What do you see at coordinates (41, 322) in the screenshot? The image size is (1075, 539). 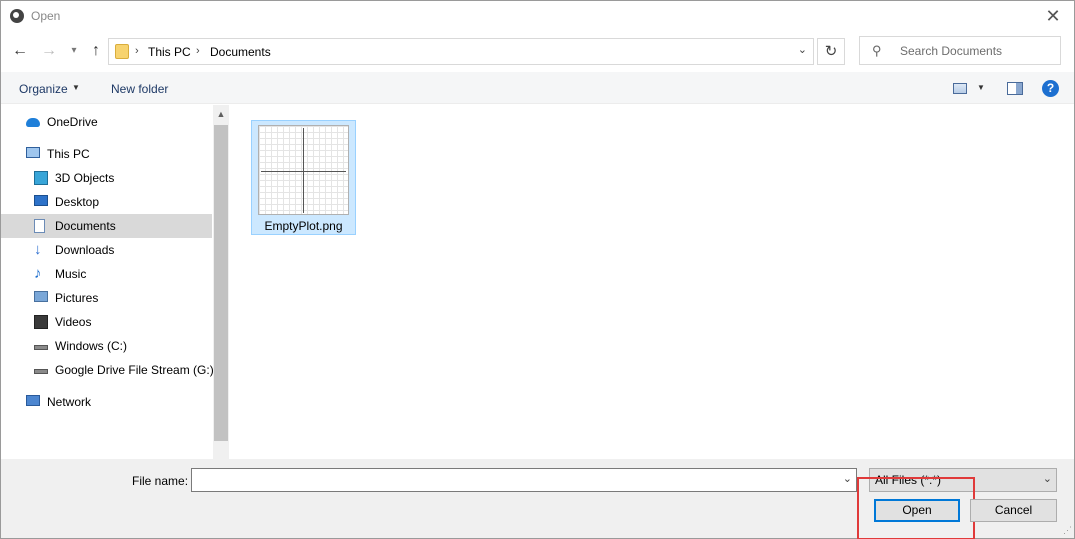 I see `videos-icon` at bounding box center [41, 322].